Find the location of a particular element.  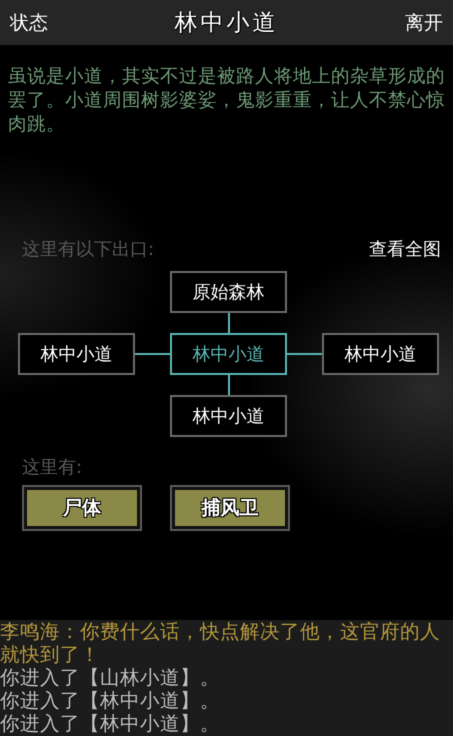

dialogue-message: 李鸣海：你费什么话，快点解决了他，这官府的人就快到了！ is located at coordinates (220, 643).